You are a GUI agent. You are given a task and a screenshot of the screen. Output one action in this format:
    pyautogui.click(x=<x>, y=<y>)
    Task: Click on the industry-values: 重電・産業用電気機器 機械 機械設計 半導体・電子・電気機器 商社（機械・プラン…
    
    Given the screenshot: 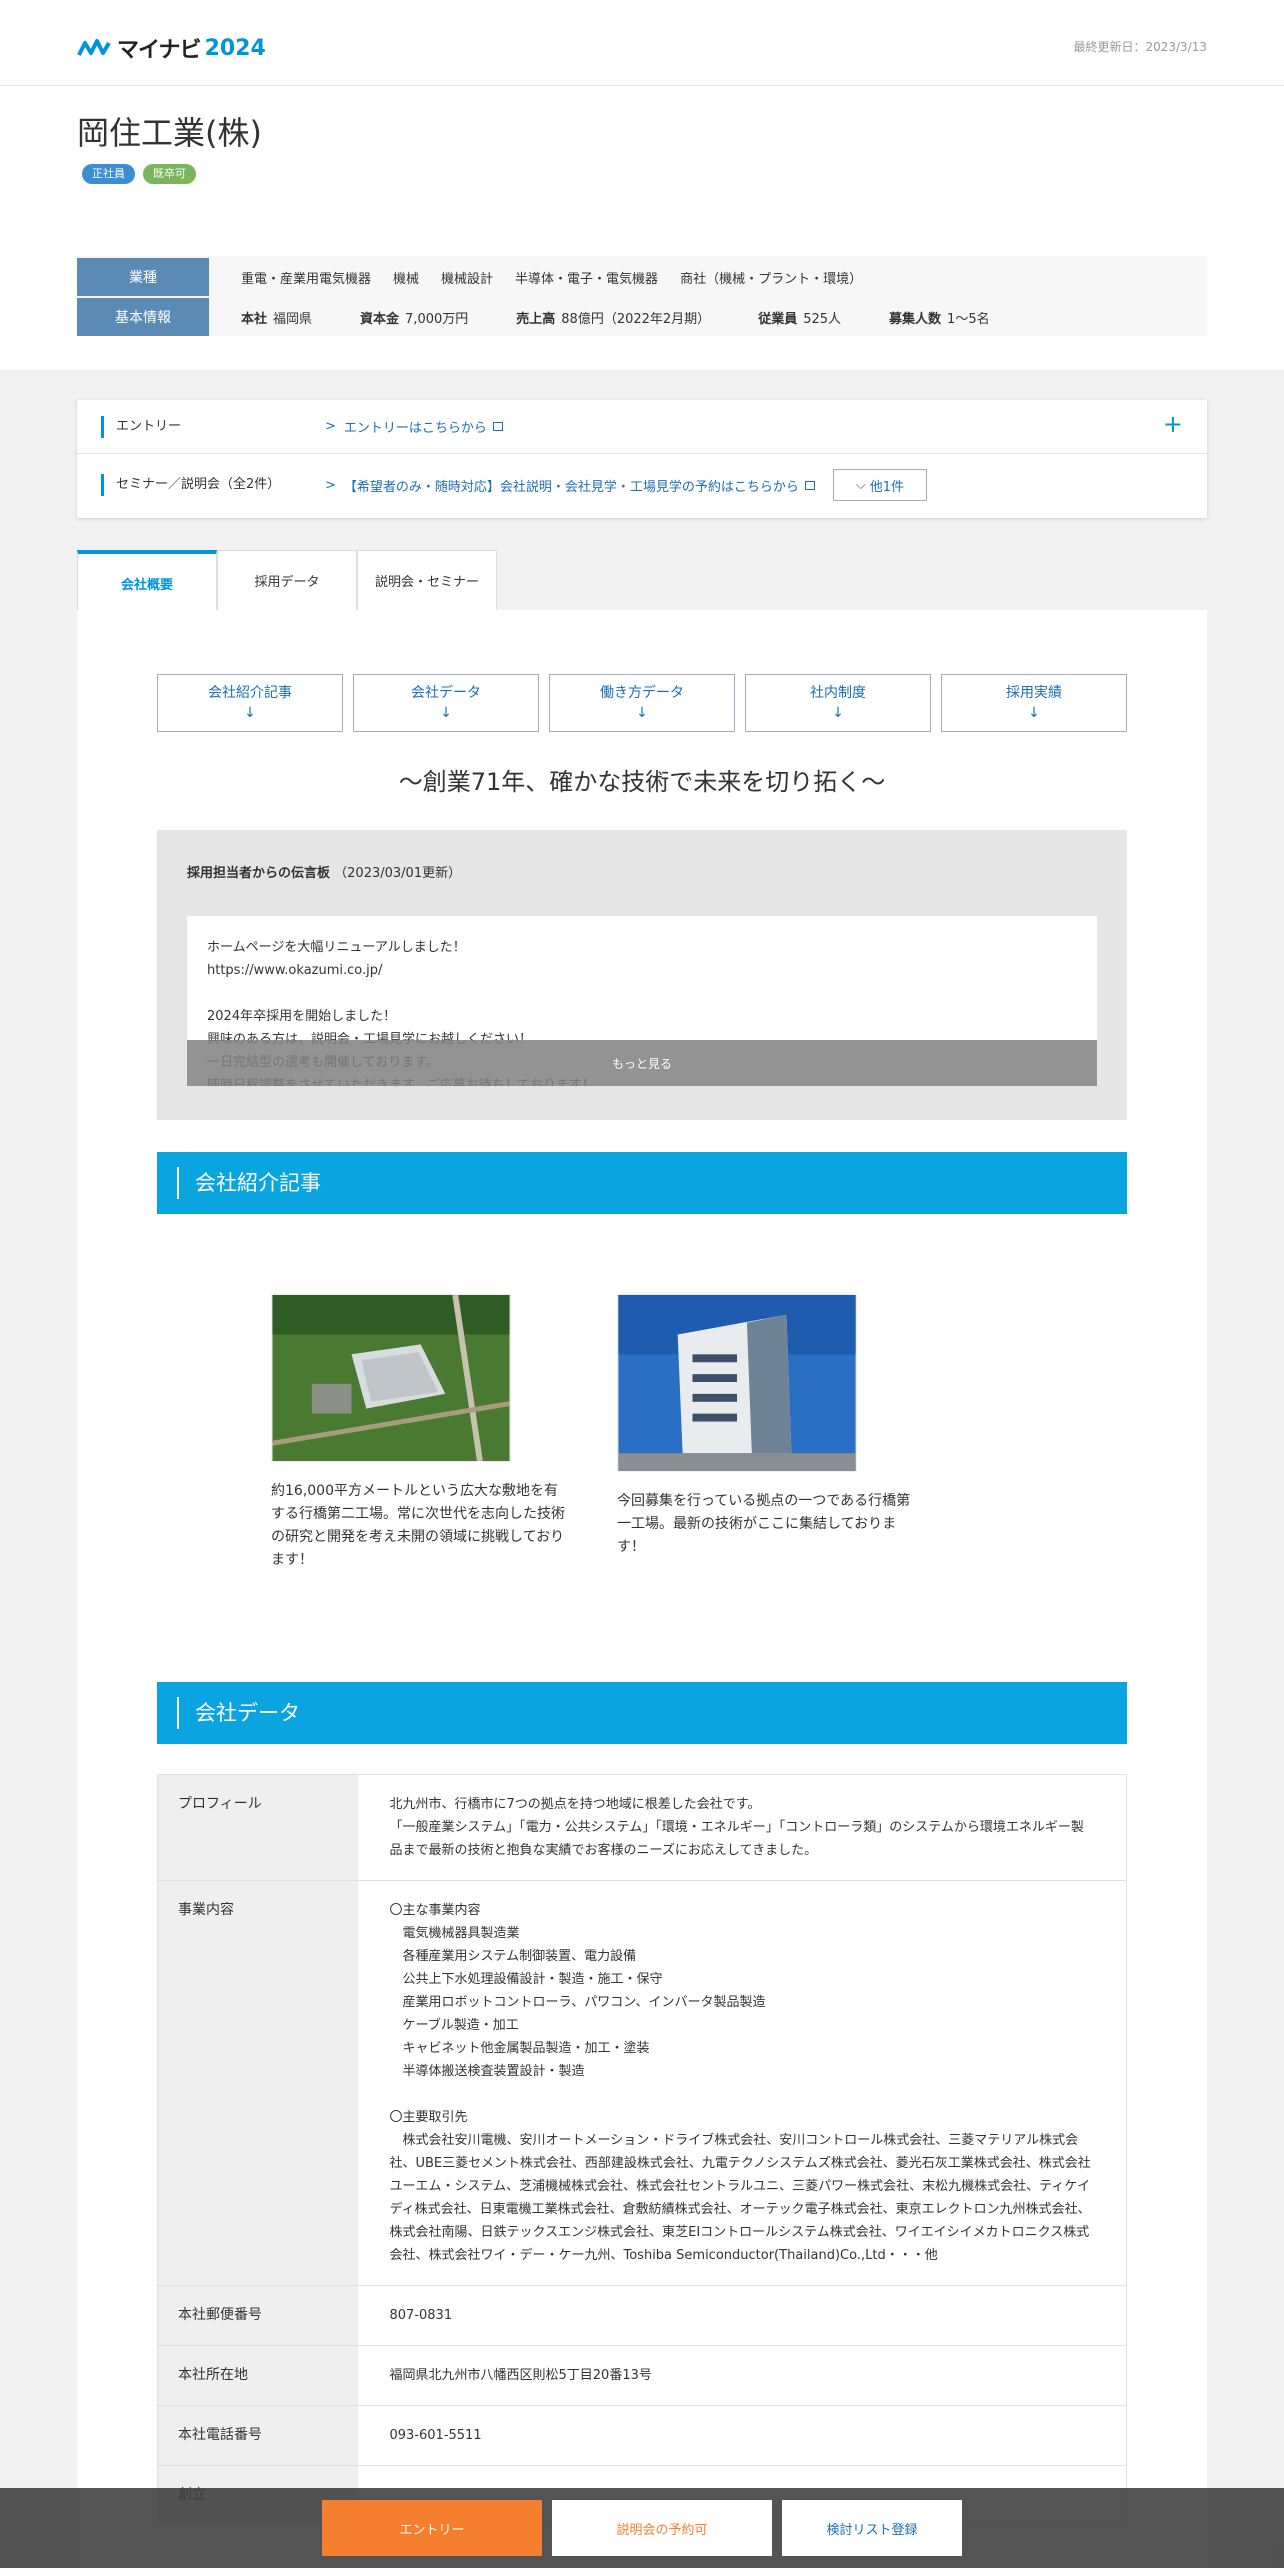 What is the action you would take?
    pyautogui.click(x=551, y=277)
    